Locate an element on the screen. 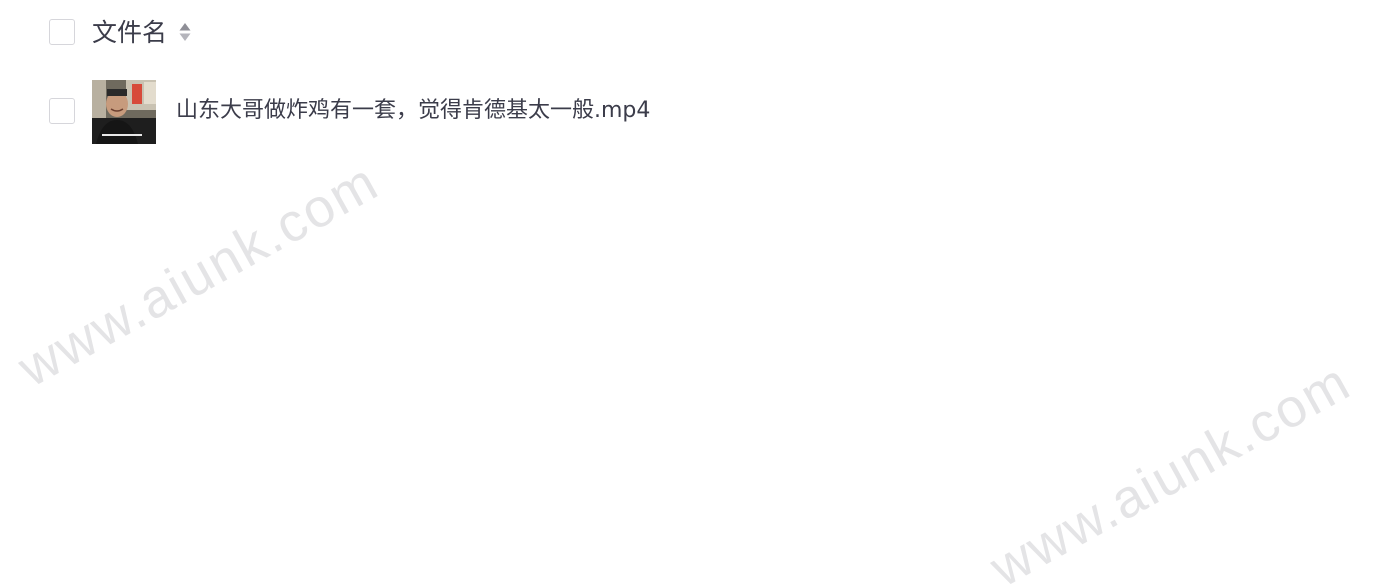 Image resolution: width=1384 pixels, height=588 pixels. video-thumbnail is located at coordinates (124, 112).